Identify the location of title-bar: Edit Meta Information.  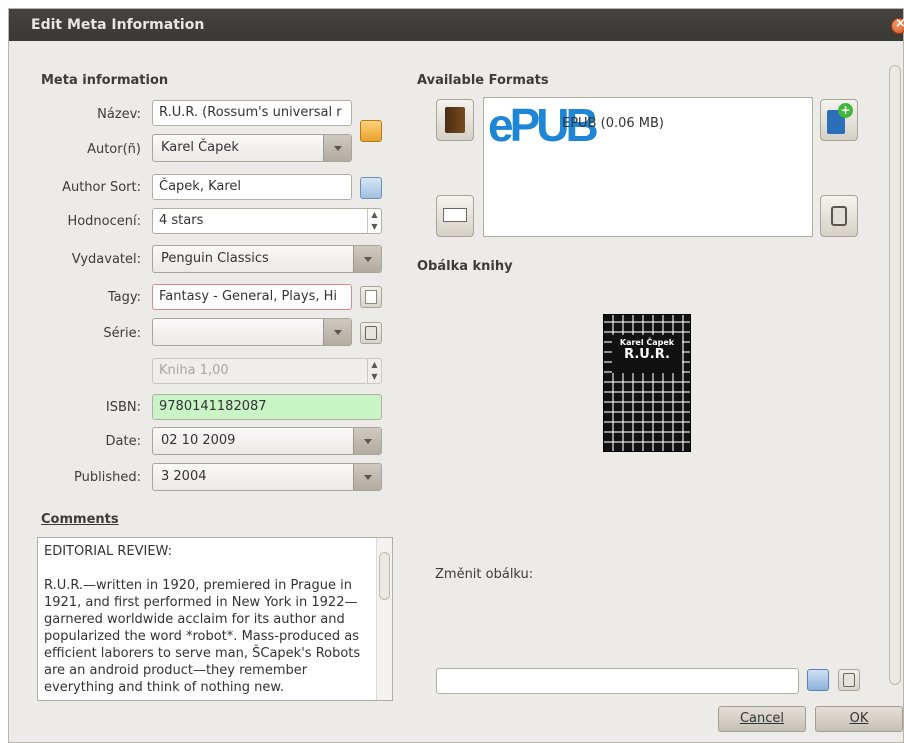
(456, 25).